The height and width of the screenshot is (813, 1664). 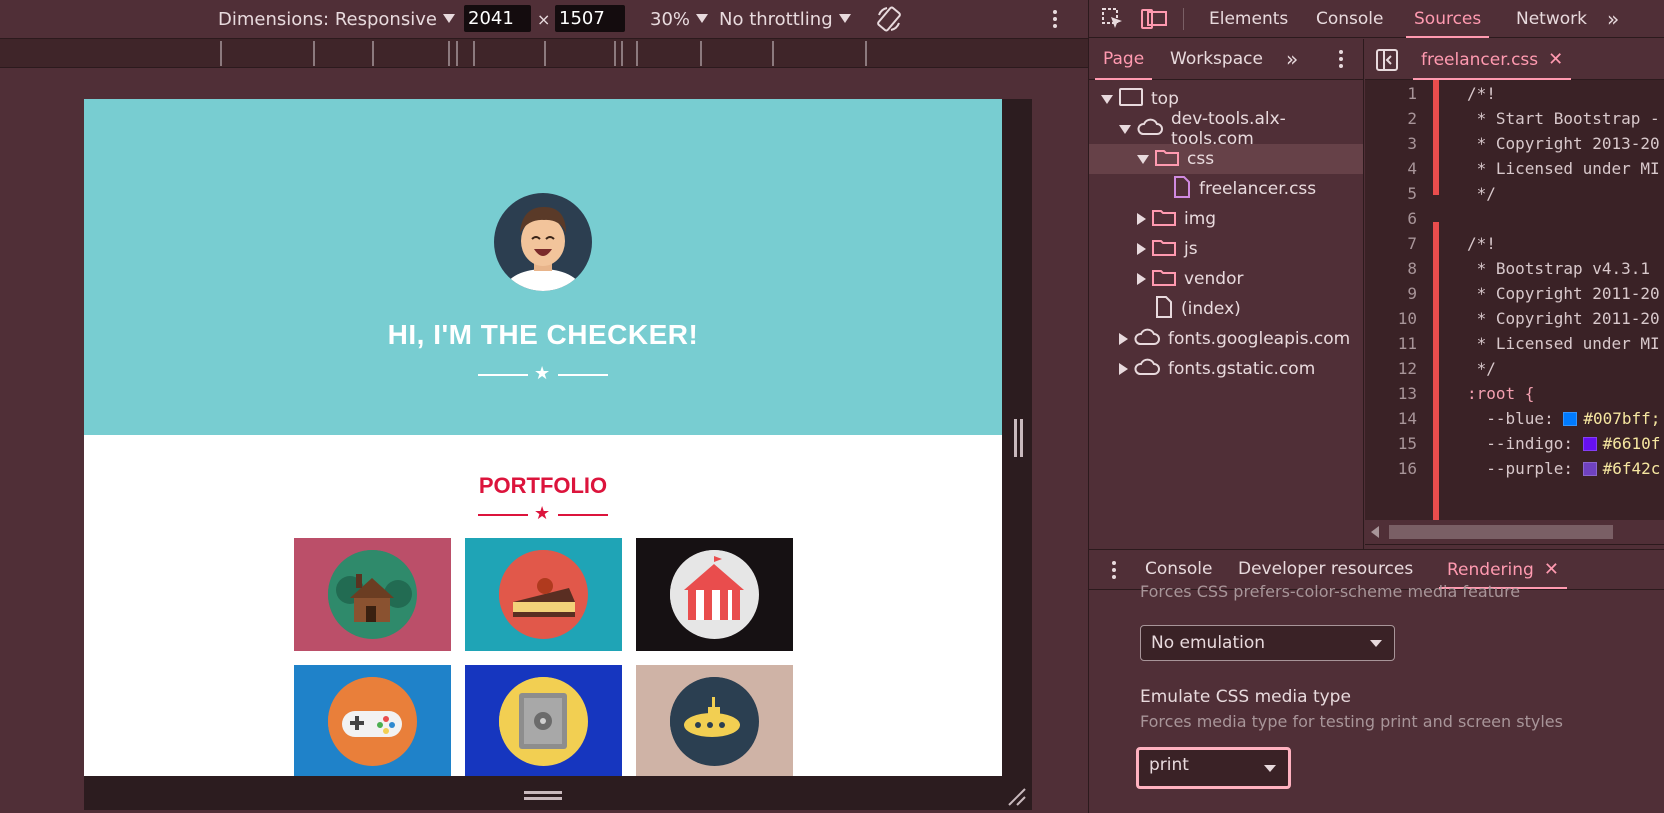 What do you see at coordinates (1563, 343) in the screenshot?
I see `code-line: * Licensed under MI` at bounding box center [1563, 343].